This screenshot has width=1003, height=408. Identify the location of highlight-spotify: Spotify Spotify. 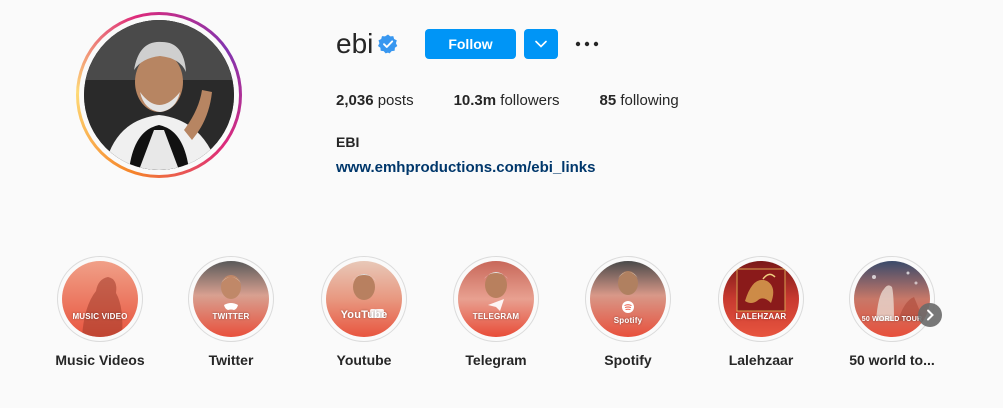
(628, 312).